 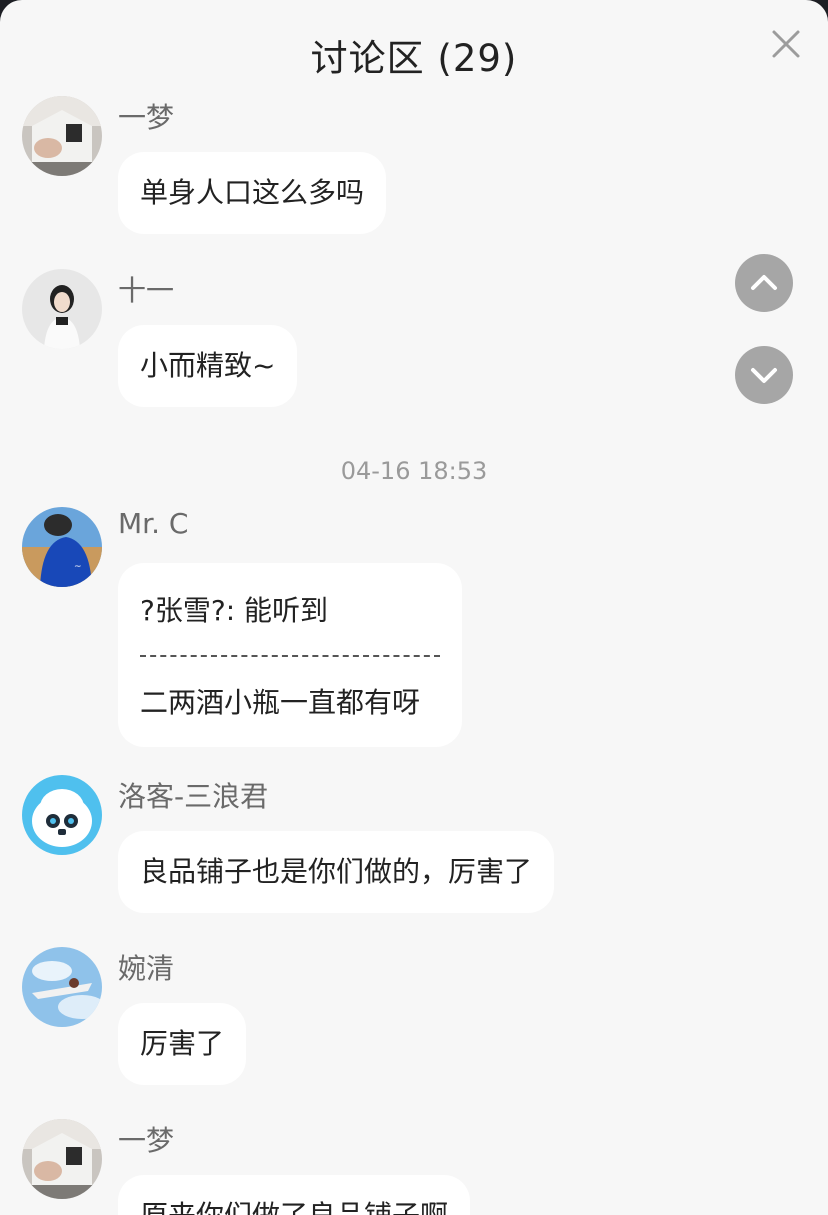 What do you see at coordinates (336, 872) in the screenshot?
I see `message-bubble: 良品铺子也是你们做的，厉害了` at bounding box center [336, 872].